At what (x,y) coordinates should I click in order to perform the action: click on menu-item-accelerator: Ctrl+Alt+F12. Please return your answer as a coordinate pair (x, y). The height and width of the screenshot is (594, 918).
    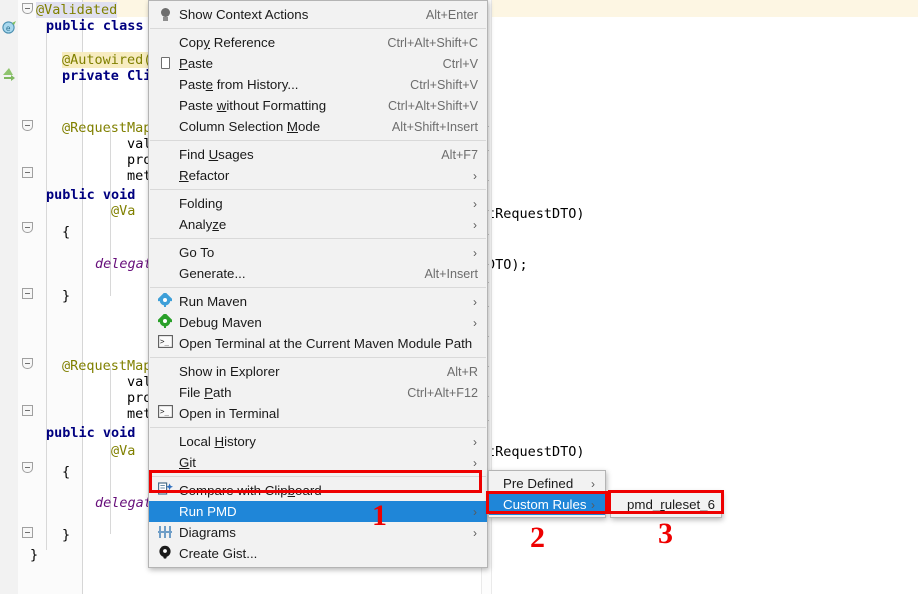
    Looking at the image, I should click on (442, 392).